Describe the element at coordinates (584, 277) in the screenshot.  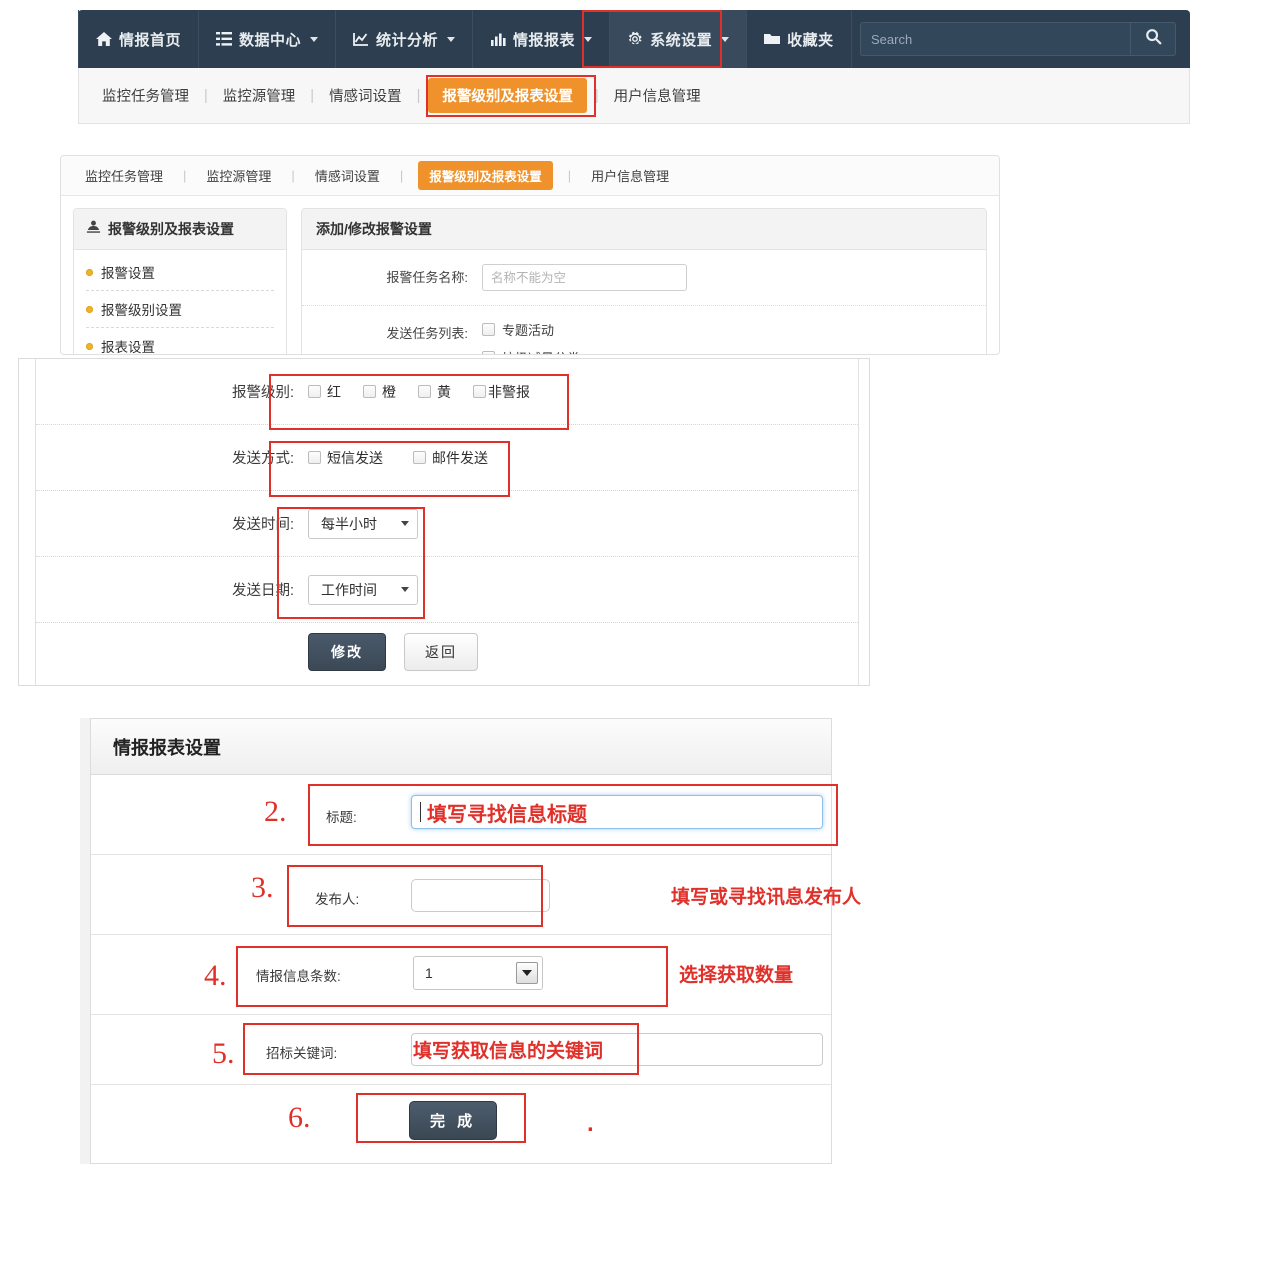
I see `task-name-input: 名称不能为空` at that location.